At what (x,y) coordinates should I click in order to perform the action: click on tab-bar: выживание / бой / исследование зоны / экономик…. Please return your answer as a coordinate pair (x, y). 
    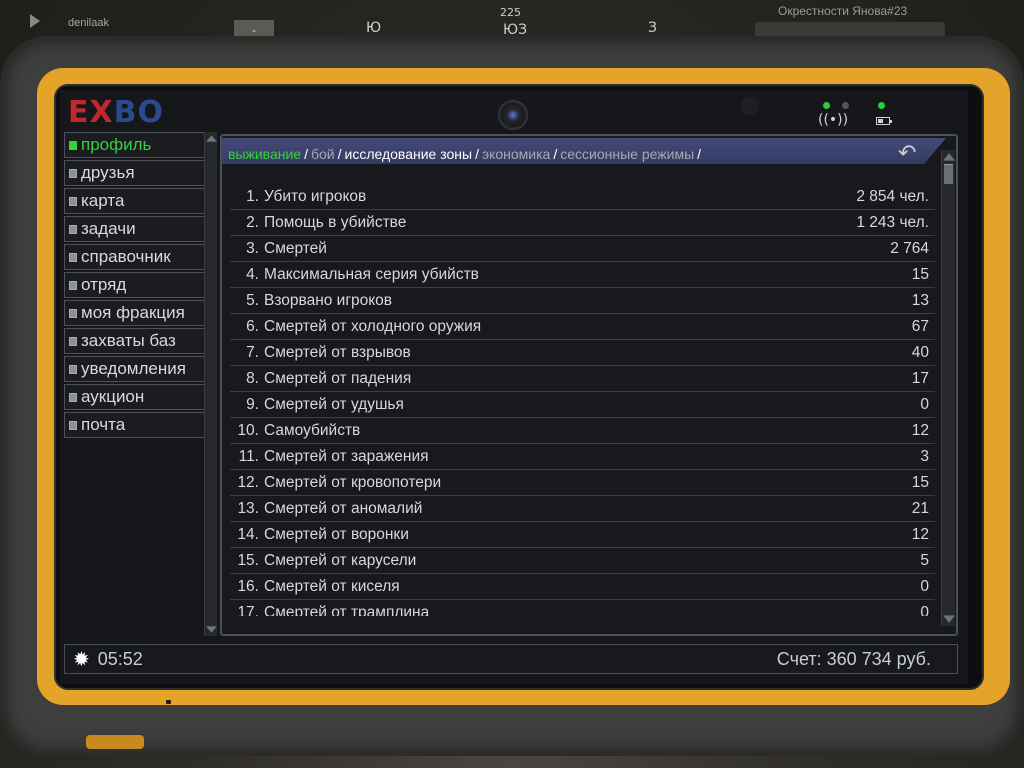
    Looking at the image, I should click on (584, 151).